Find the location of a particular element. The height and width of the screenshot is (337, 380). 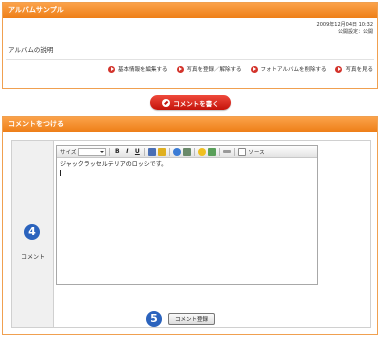

album-description: アルバムの説明 is located at coordinates (31, 50).